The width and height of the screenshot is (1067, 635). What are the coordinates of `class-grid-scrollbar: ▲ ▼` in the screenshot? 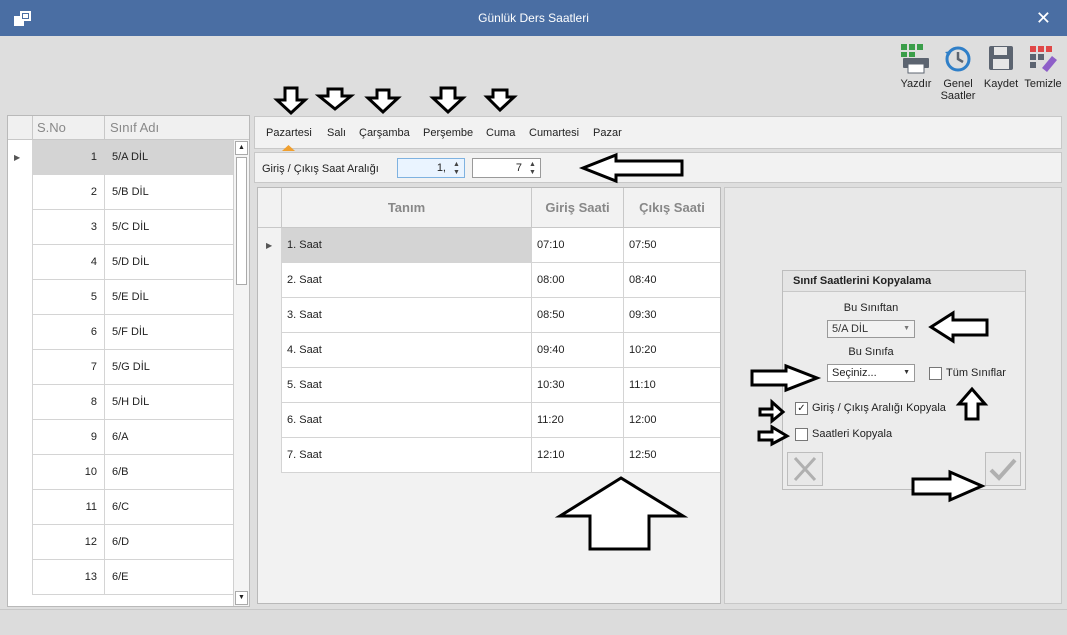 It's located at (241, 373).